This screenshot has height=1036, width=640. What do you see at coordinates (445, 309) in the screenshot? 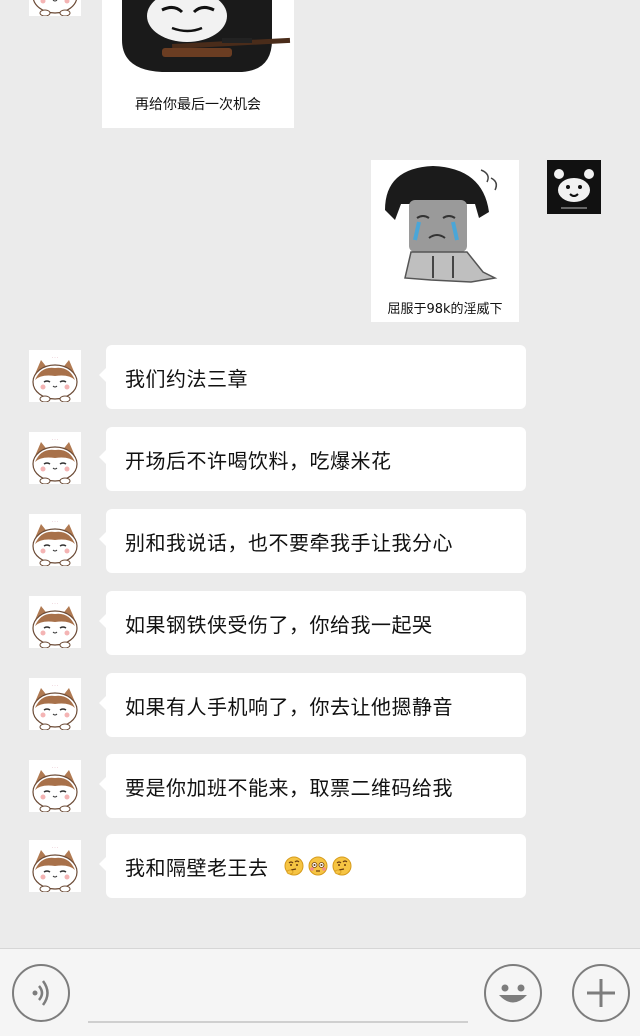
I see `sent-sticker-caption: 屈服于98k的淫威下` at bounding box center [445, 309].